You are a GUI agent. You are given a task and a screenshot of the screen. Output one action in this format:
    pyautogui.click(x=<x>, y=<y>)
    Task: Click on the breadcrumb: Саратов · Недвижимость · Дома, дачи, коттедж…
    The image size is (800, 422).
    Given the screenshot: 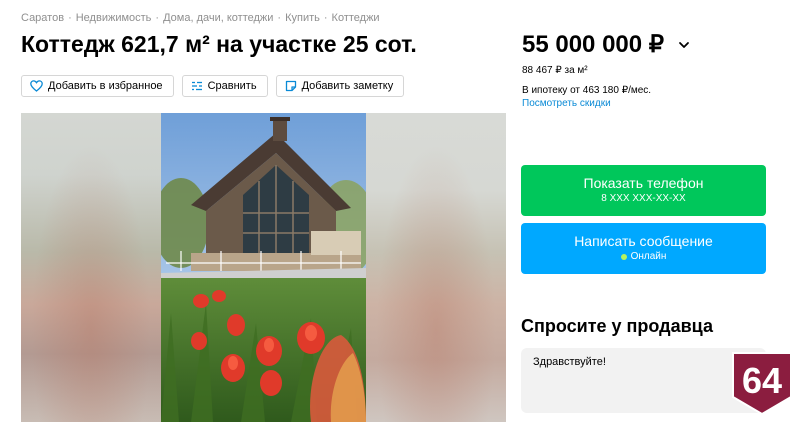 What is the action you would take?
    pyautogui.click(x=200, y=18)
    